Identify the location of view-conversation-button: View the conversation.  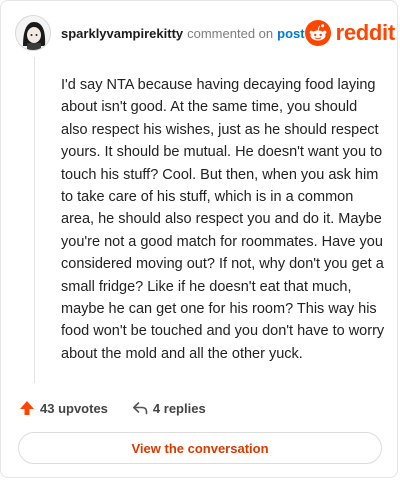
(200, 448).